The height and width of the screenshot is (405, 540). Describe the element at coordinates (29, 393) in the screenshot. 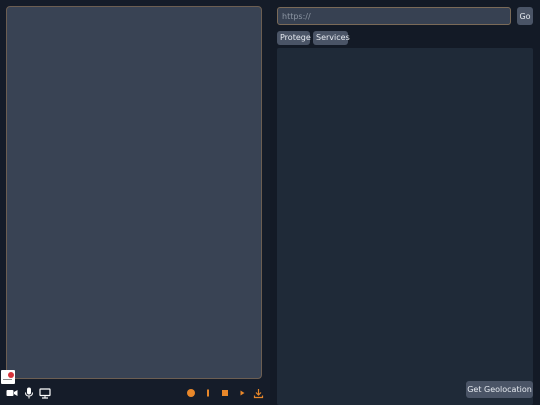

I see `microphone-icon` at that location.